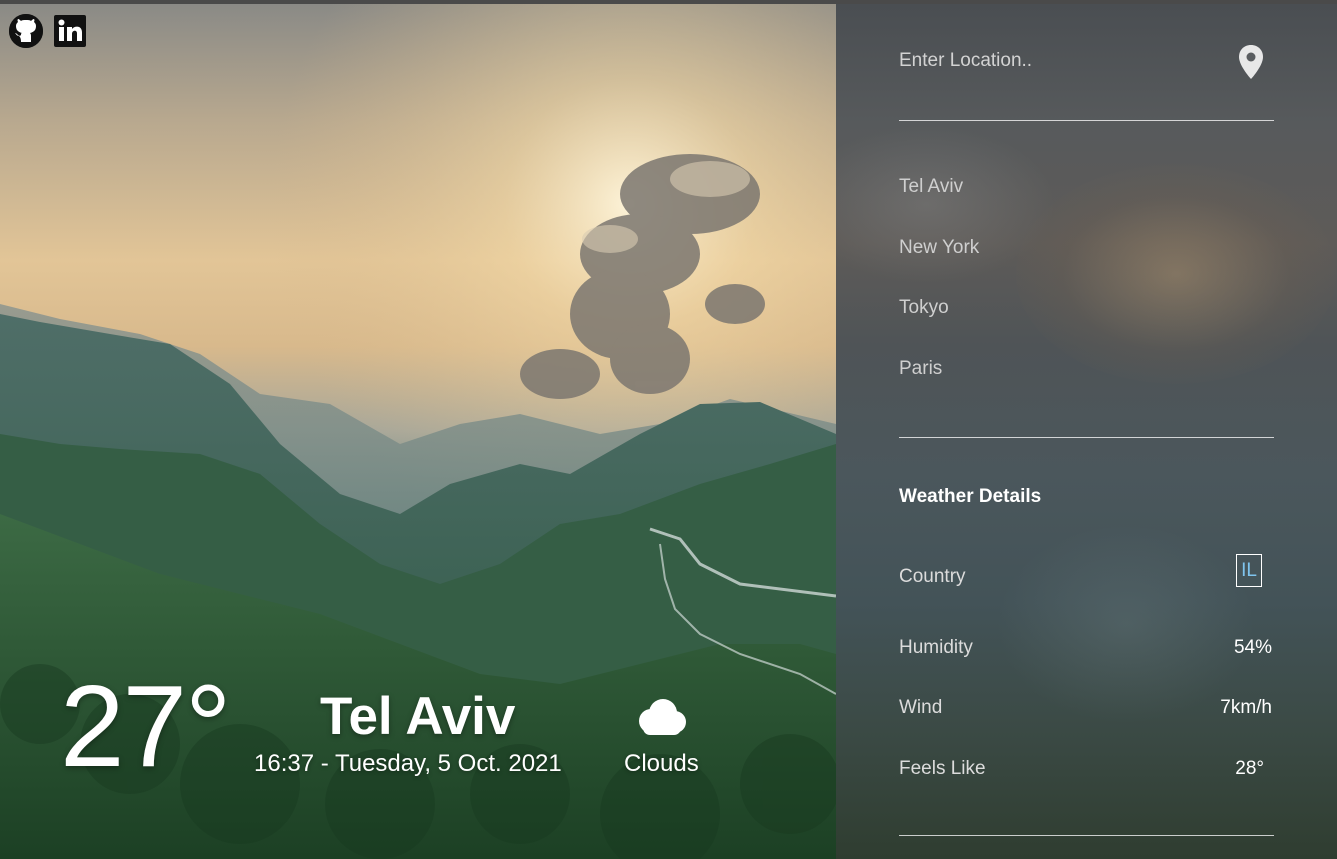 This screenshot has width=1337, height=859. I want to click on humidity-label: Humidity, so click(936, 647).